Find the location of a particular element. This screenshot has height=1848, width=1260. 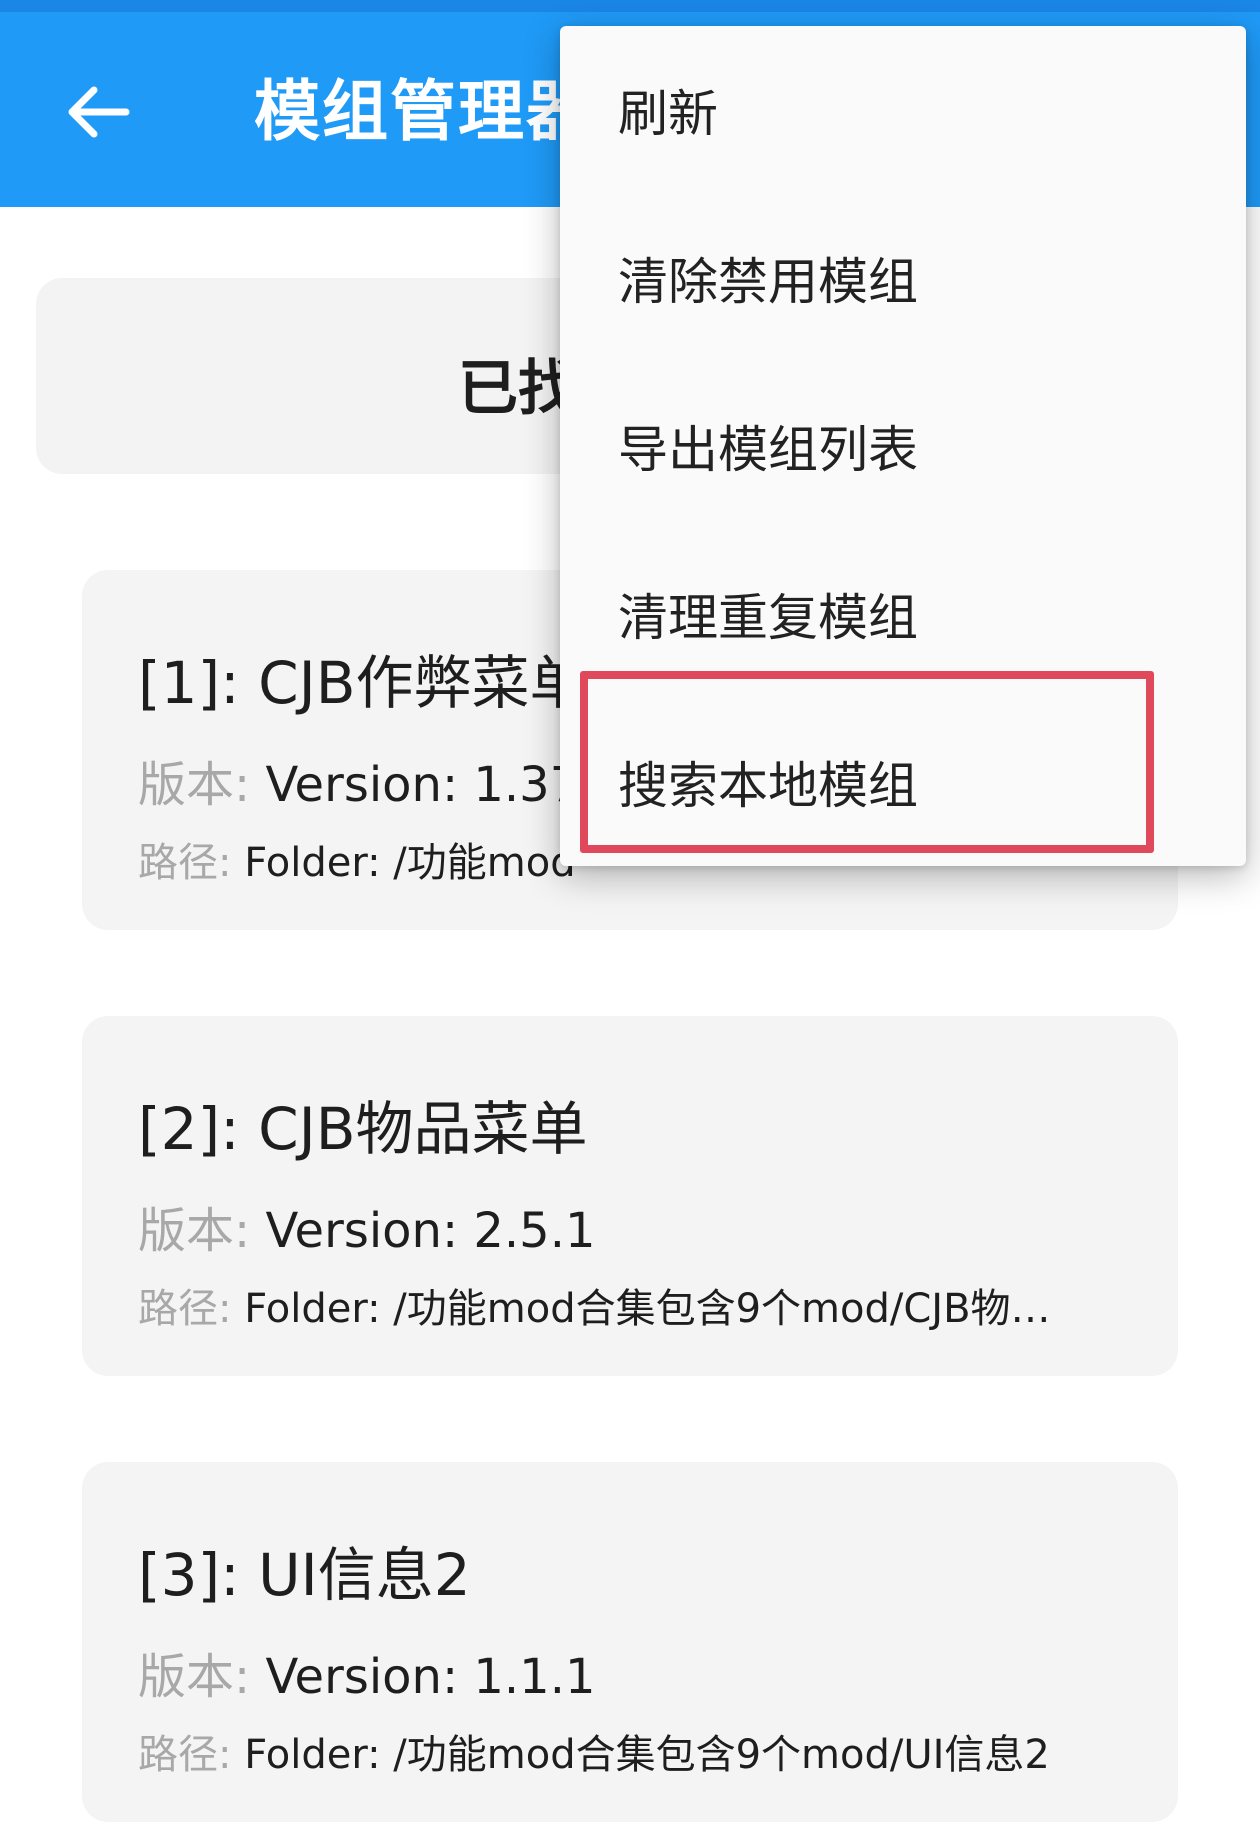

version-value: Version: 1.37. is located at coordinates (423, 785).